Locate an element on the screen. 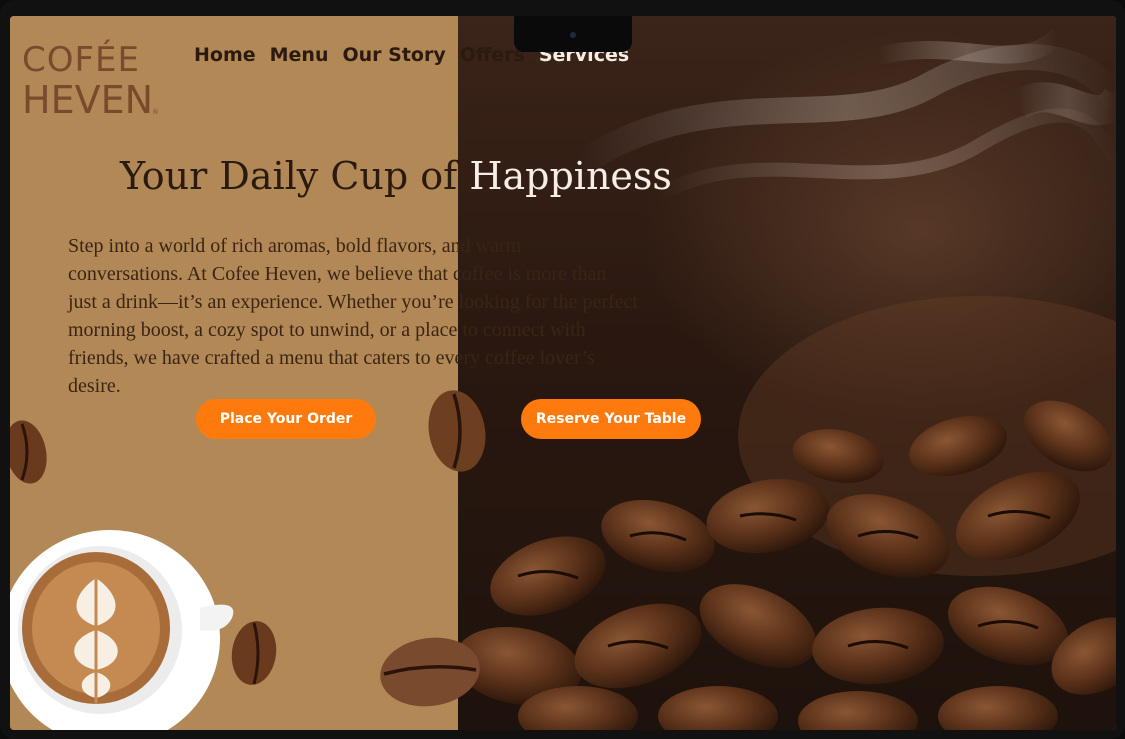 This screenshot has width=1125, height=739. reserve-table-button: Reserve Your Table is located at coordinates (611, 419).